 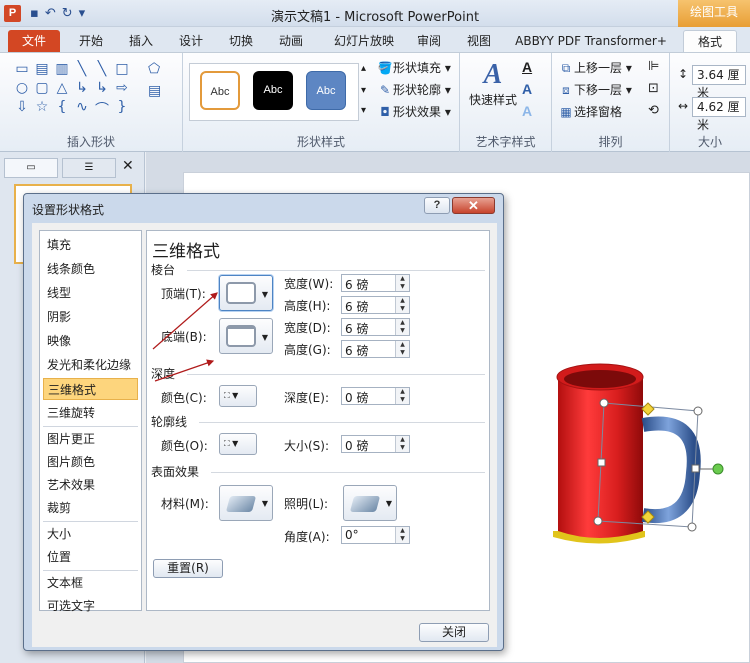 What do you see at coordinates (653, 88) in the screenshot?
I see `group-objects-icon: ⊡` at bounding box center [653, 88].